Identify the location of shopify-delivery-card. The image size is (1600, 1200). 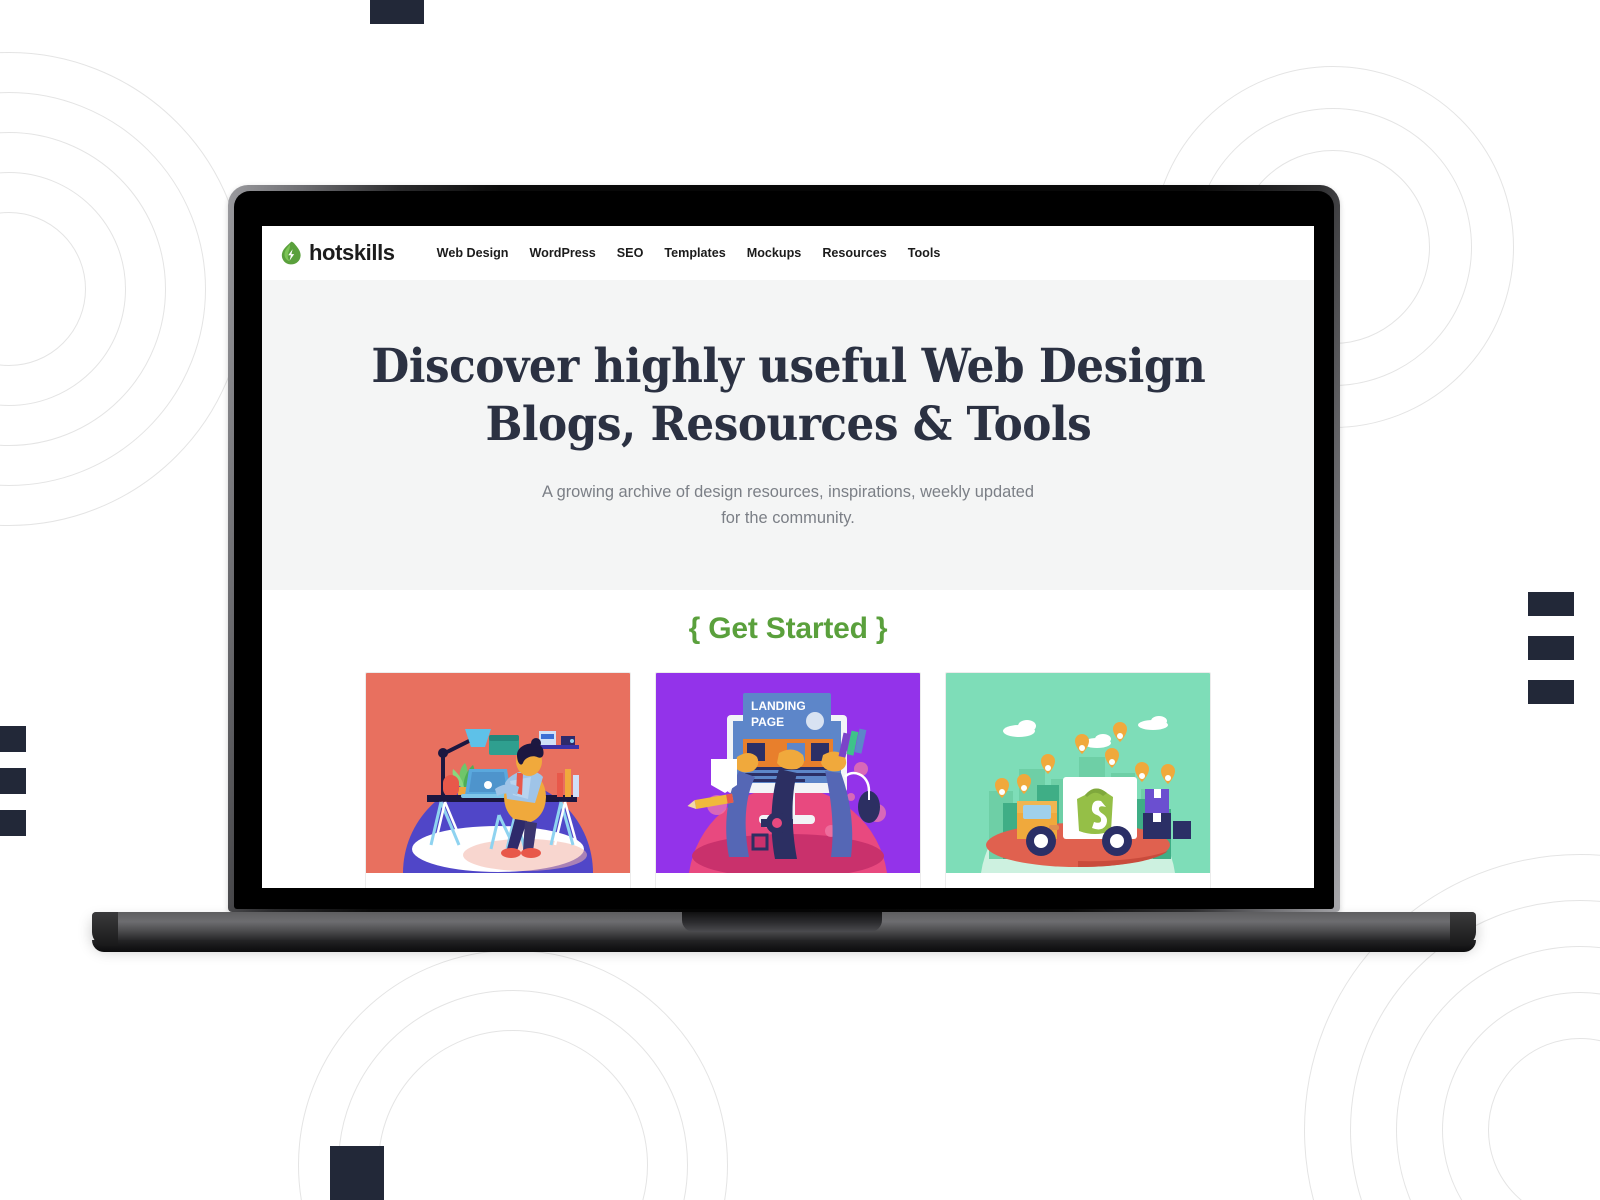
(1078, 780).